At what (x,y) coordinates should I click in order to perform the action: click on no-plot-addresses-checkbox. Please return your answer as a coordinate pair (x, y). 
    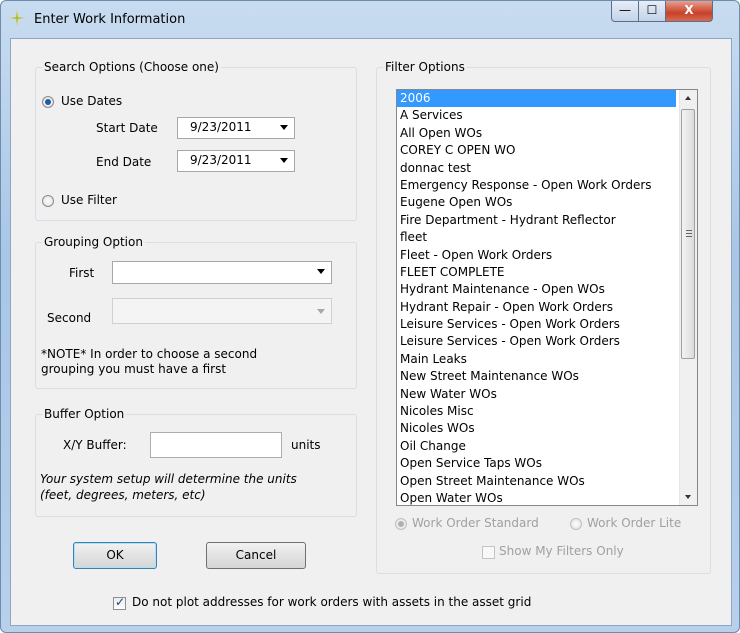
    Looking at the image, I should click on (119, 602).